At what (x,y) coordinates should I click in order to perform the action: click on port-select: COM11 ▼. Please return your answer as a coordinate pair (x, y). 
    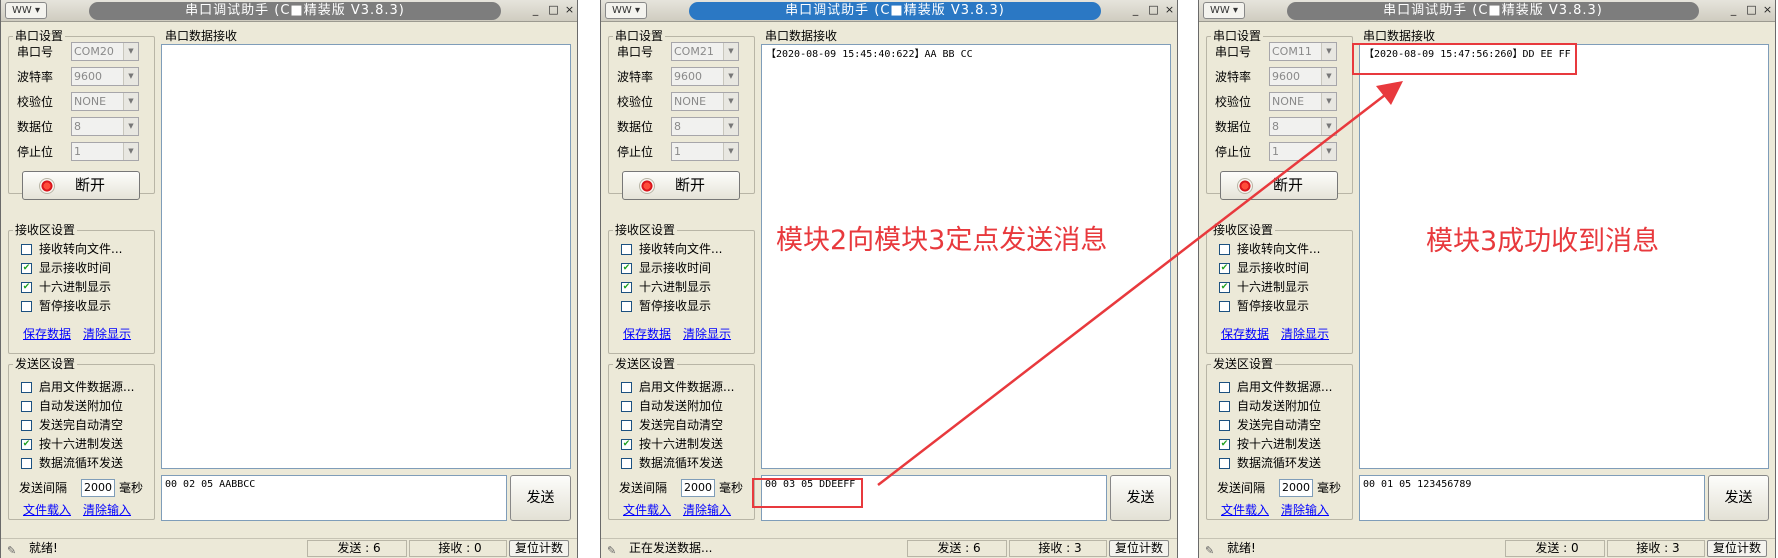
    Looking at the image, I should click on (1303, 51).